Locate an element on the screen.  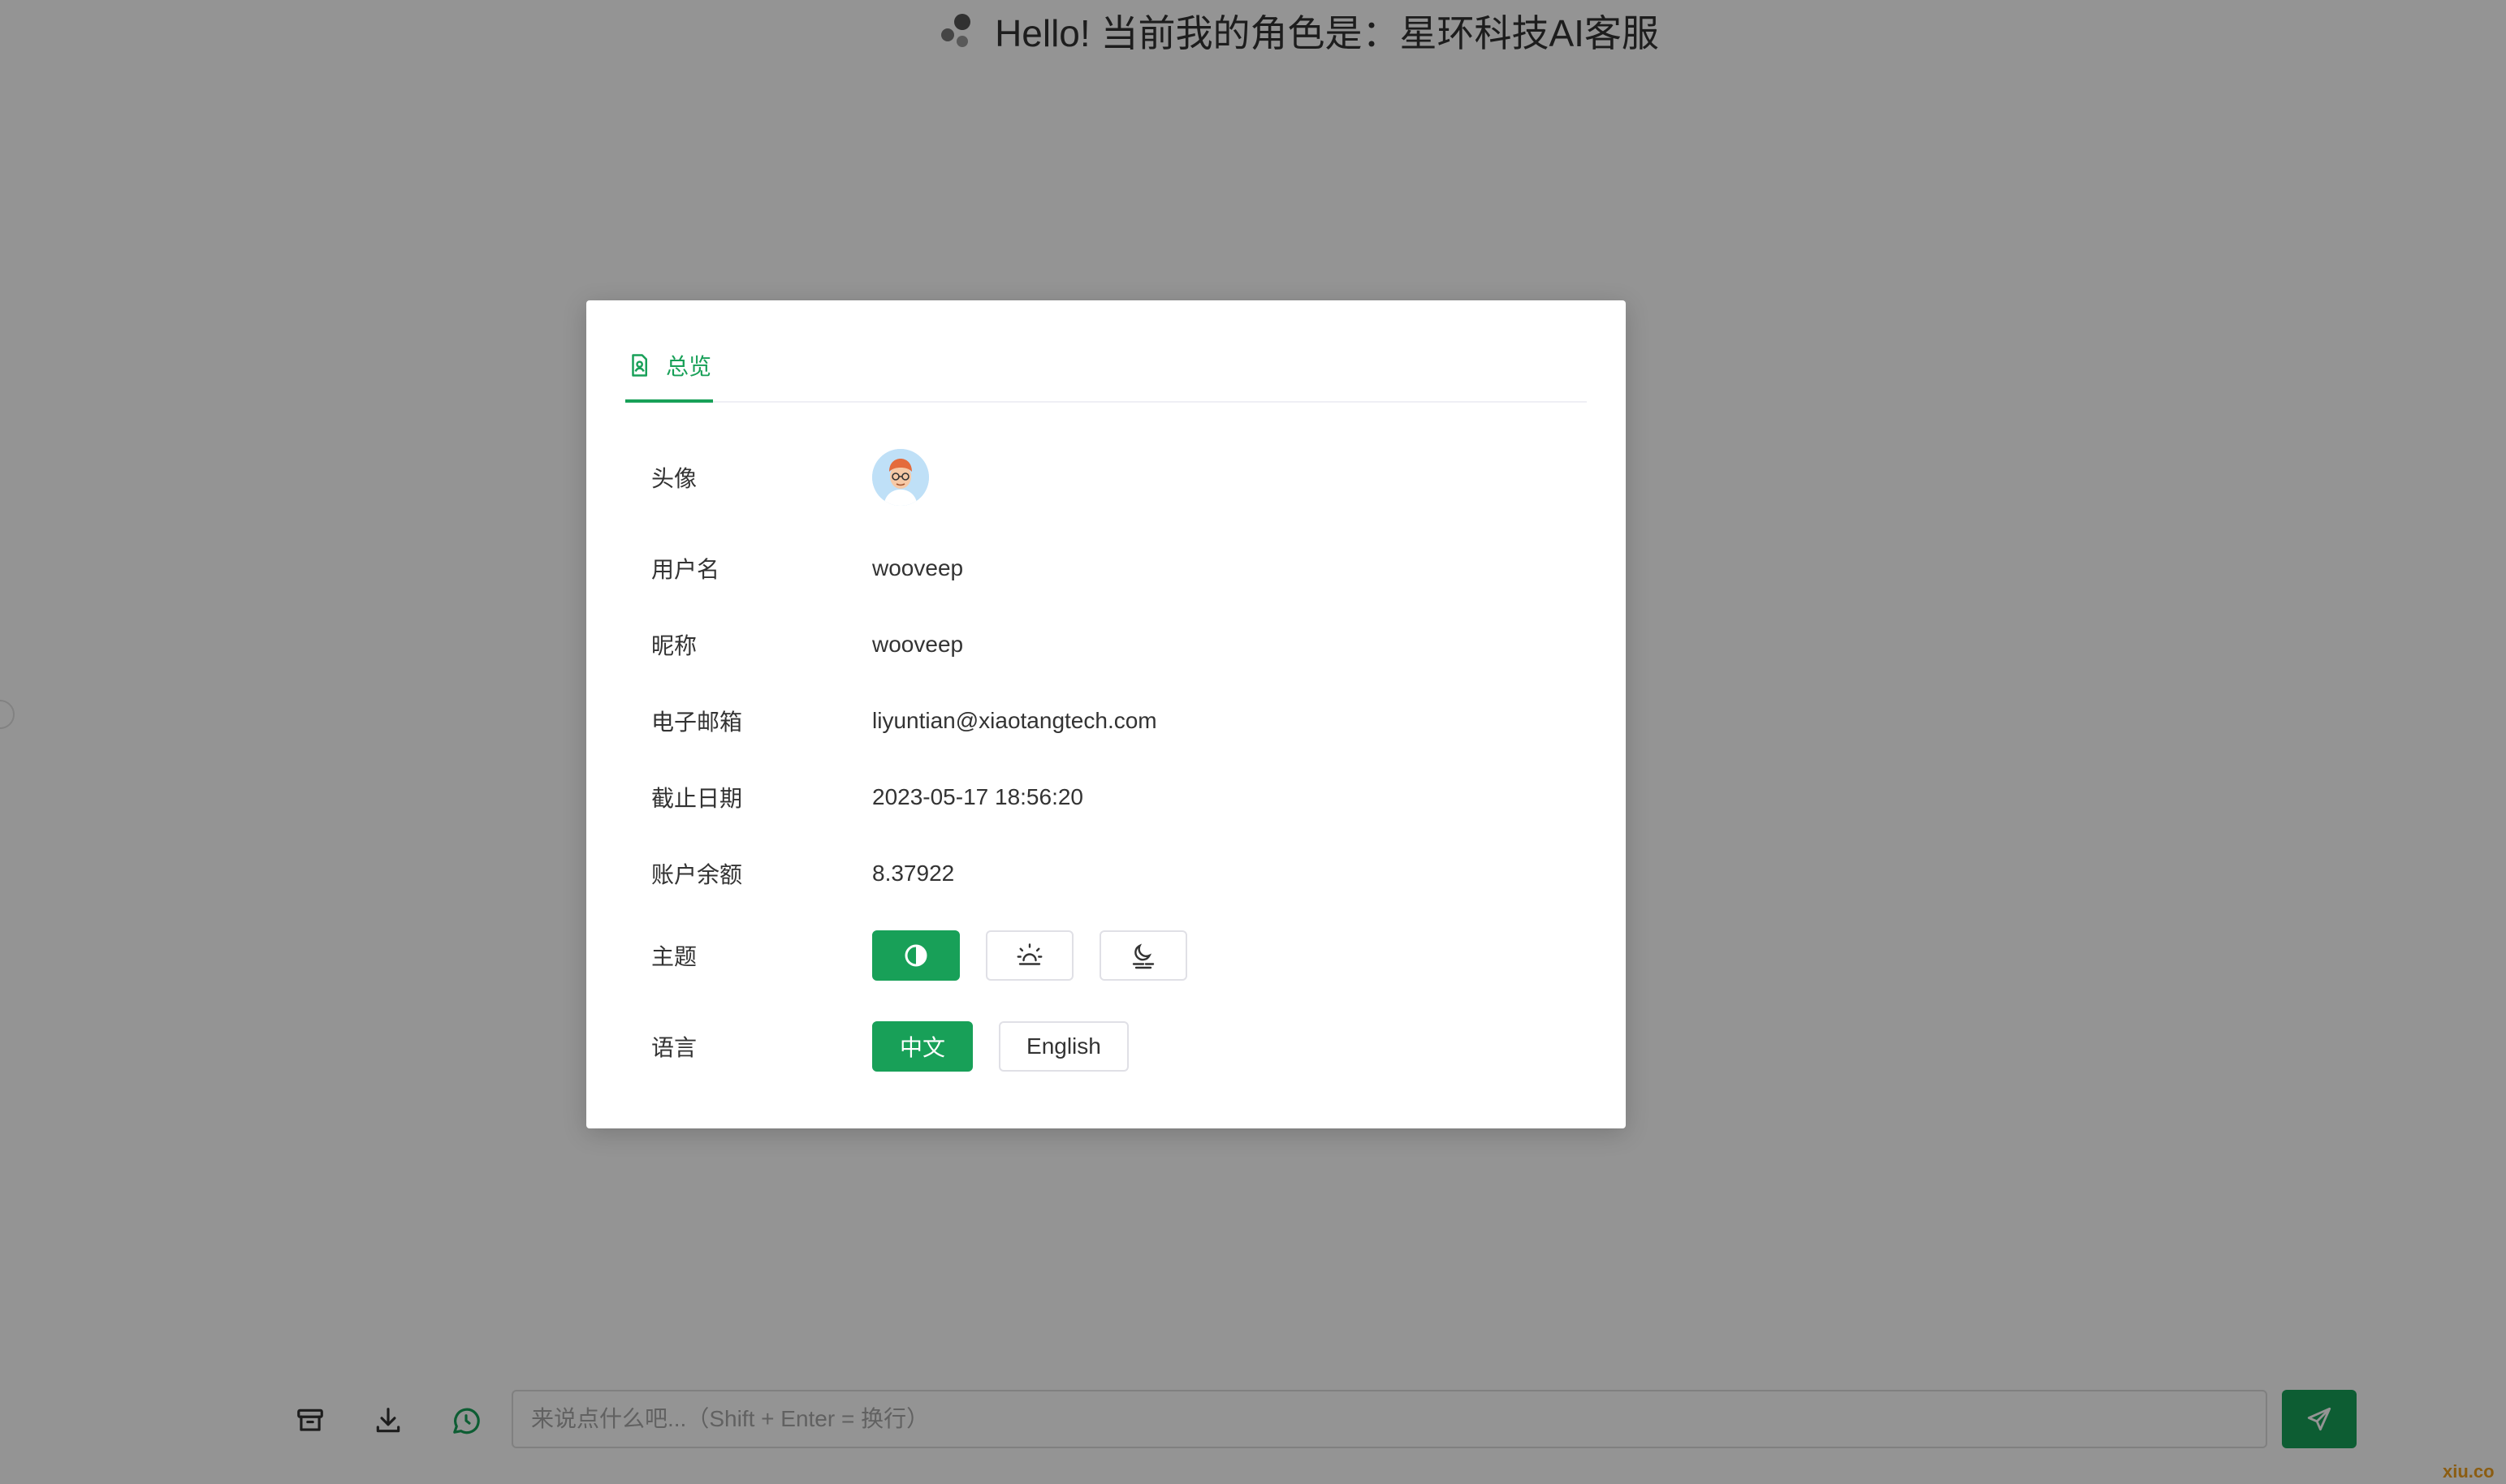
username-row: 用户名 wooveep is located at coordinates (1119, 568).